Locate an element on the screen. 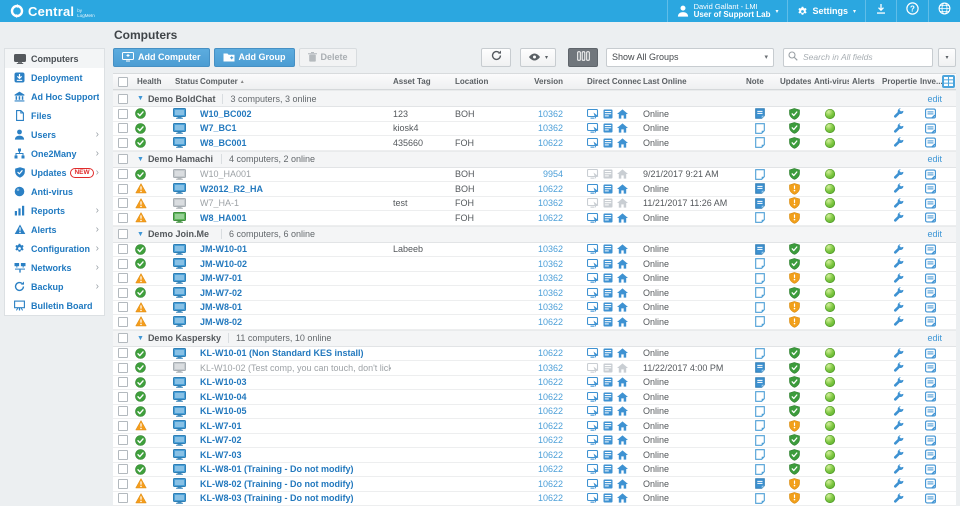 The width and height of the screenshot is (960, 506). computer-link: KL-W10-05 is located at coordinates (223, 411).